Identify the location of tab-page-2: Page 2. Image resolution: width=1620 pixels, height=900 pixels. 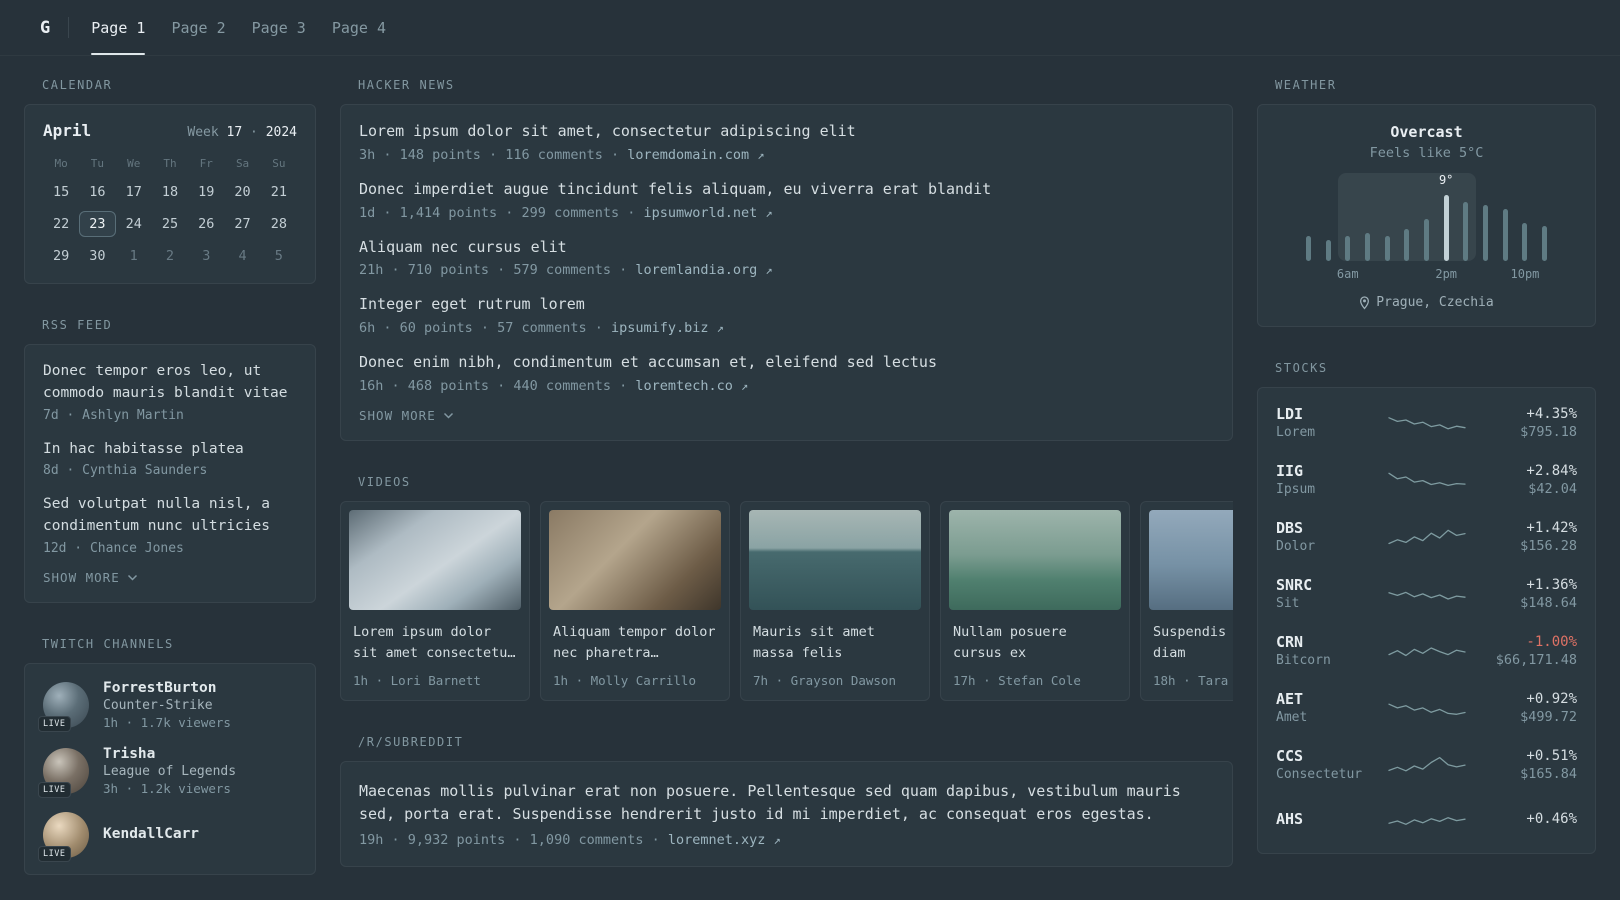
(198, 27).